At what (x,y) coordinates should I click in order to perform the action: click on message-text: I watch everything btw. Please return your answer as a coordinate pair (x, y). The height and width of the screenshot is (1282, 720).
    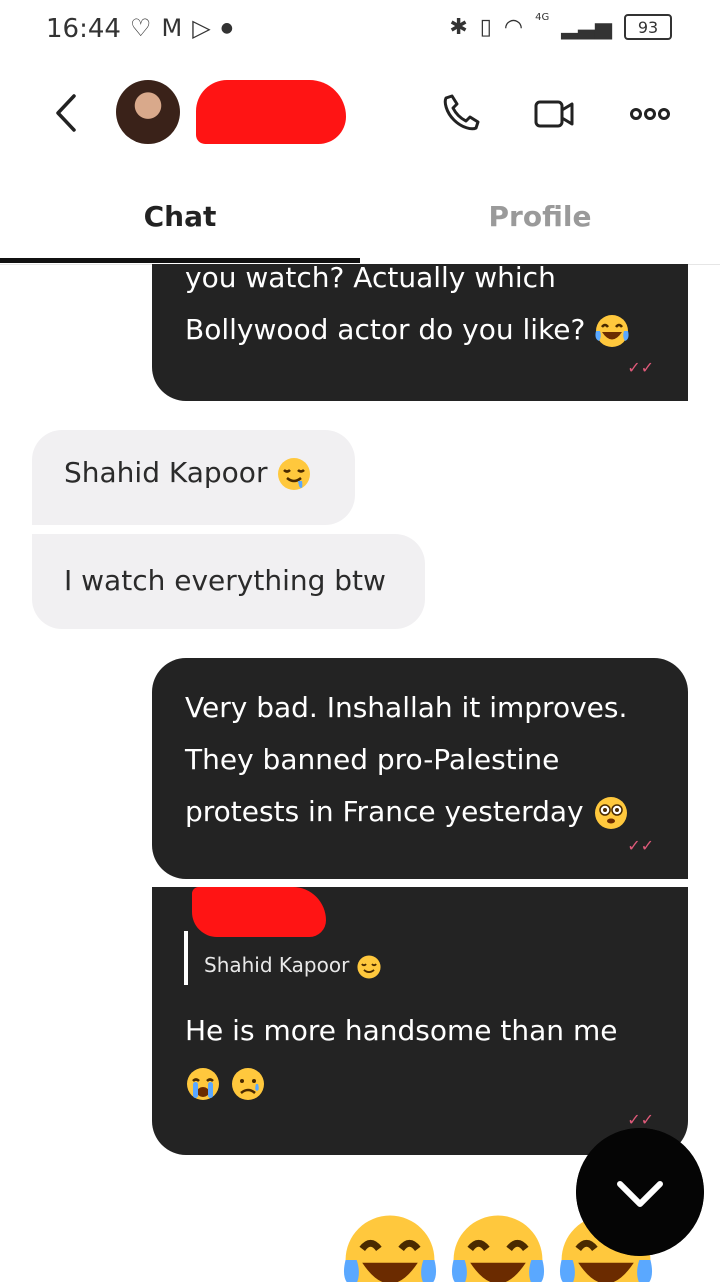
    Looking at the image, I should click on (225, 580).